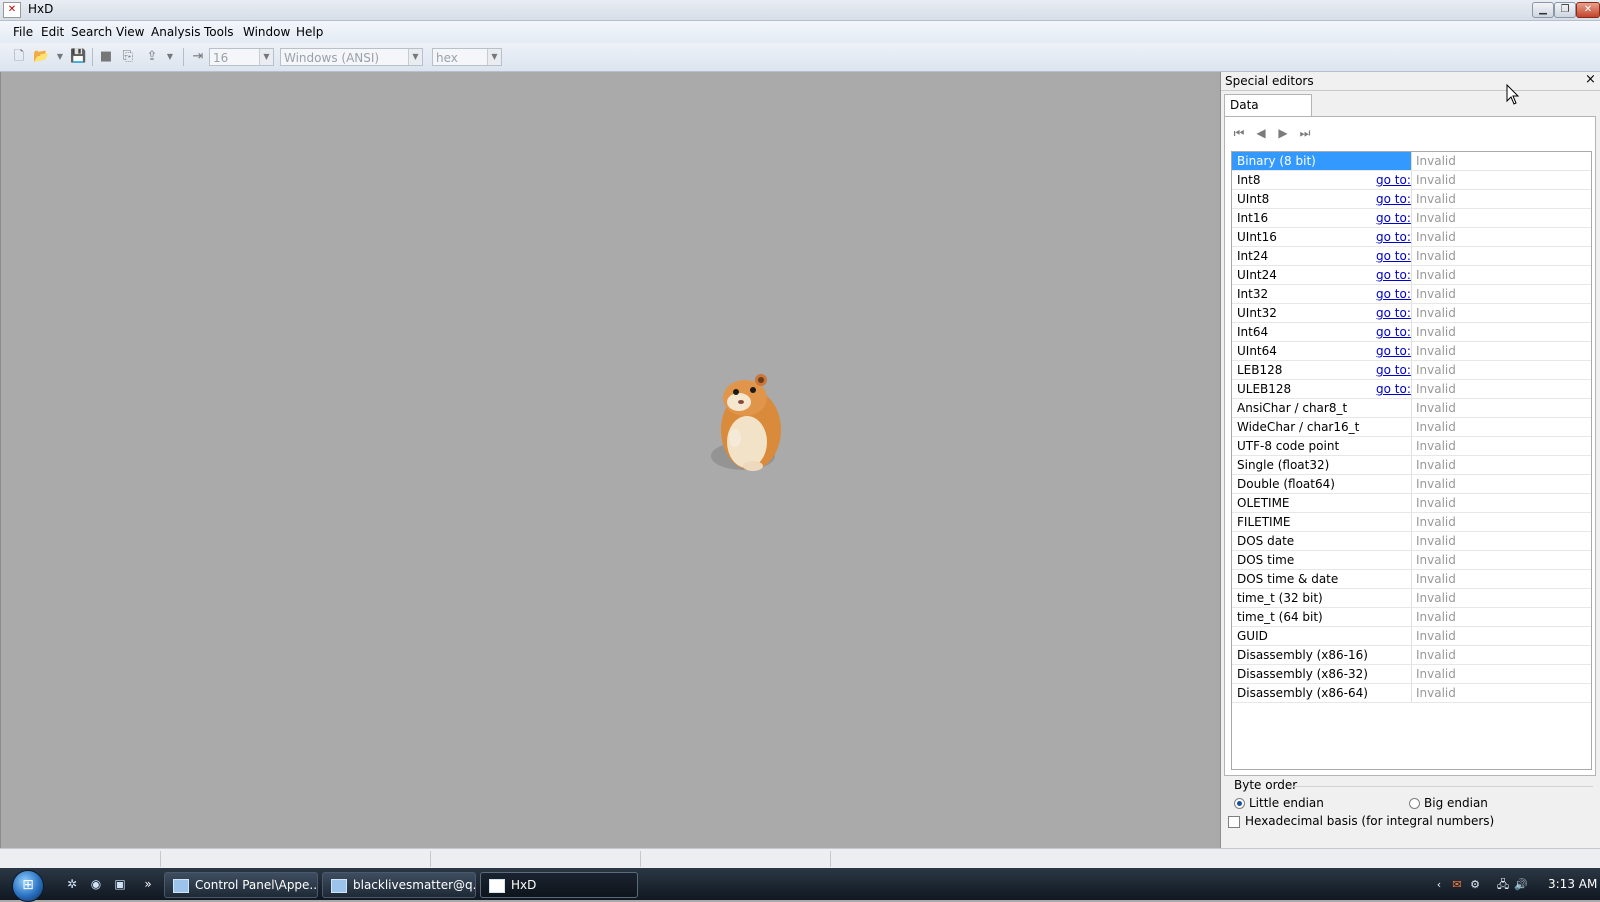 The height and width of the screenshot is (902, 1600). Describe the element at coordinates (351, 57) in the screenshot. I see `charset-select: Windows (ANSI) ▼` at that location.